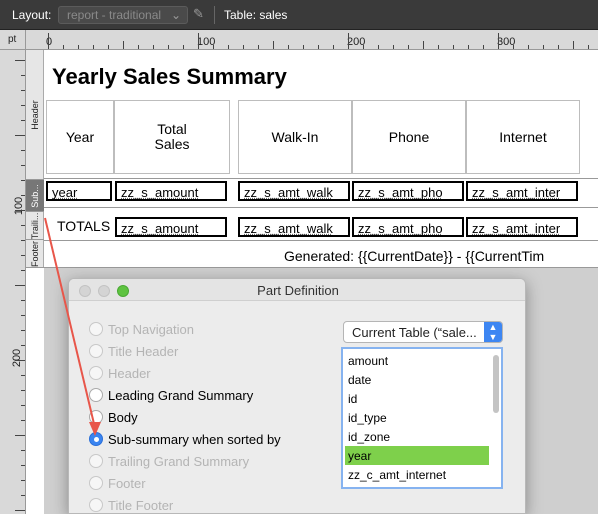  I want to click on ruler-number: 0, so click(49, 42).